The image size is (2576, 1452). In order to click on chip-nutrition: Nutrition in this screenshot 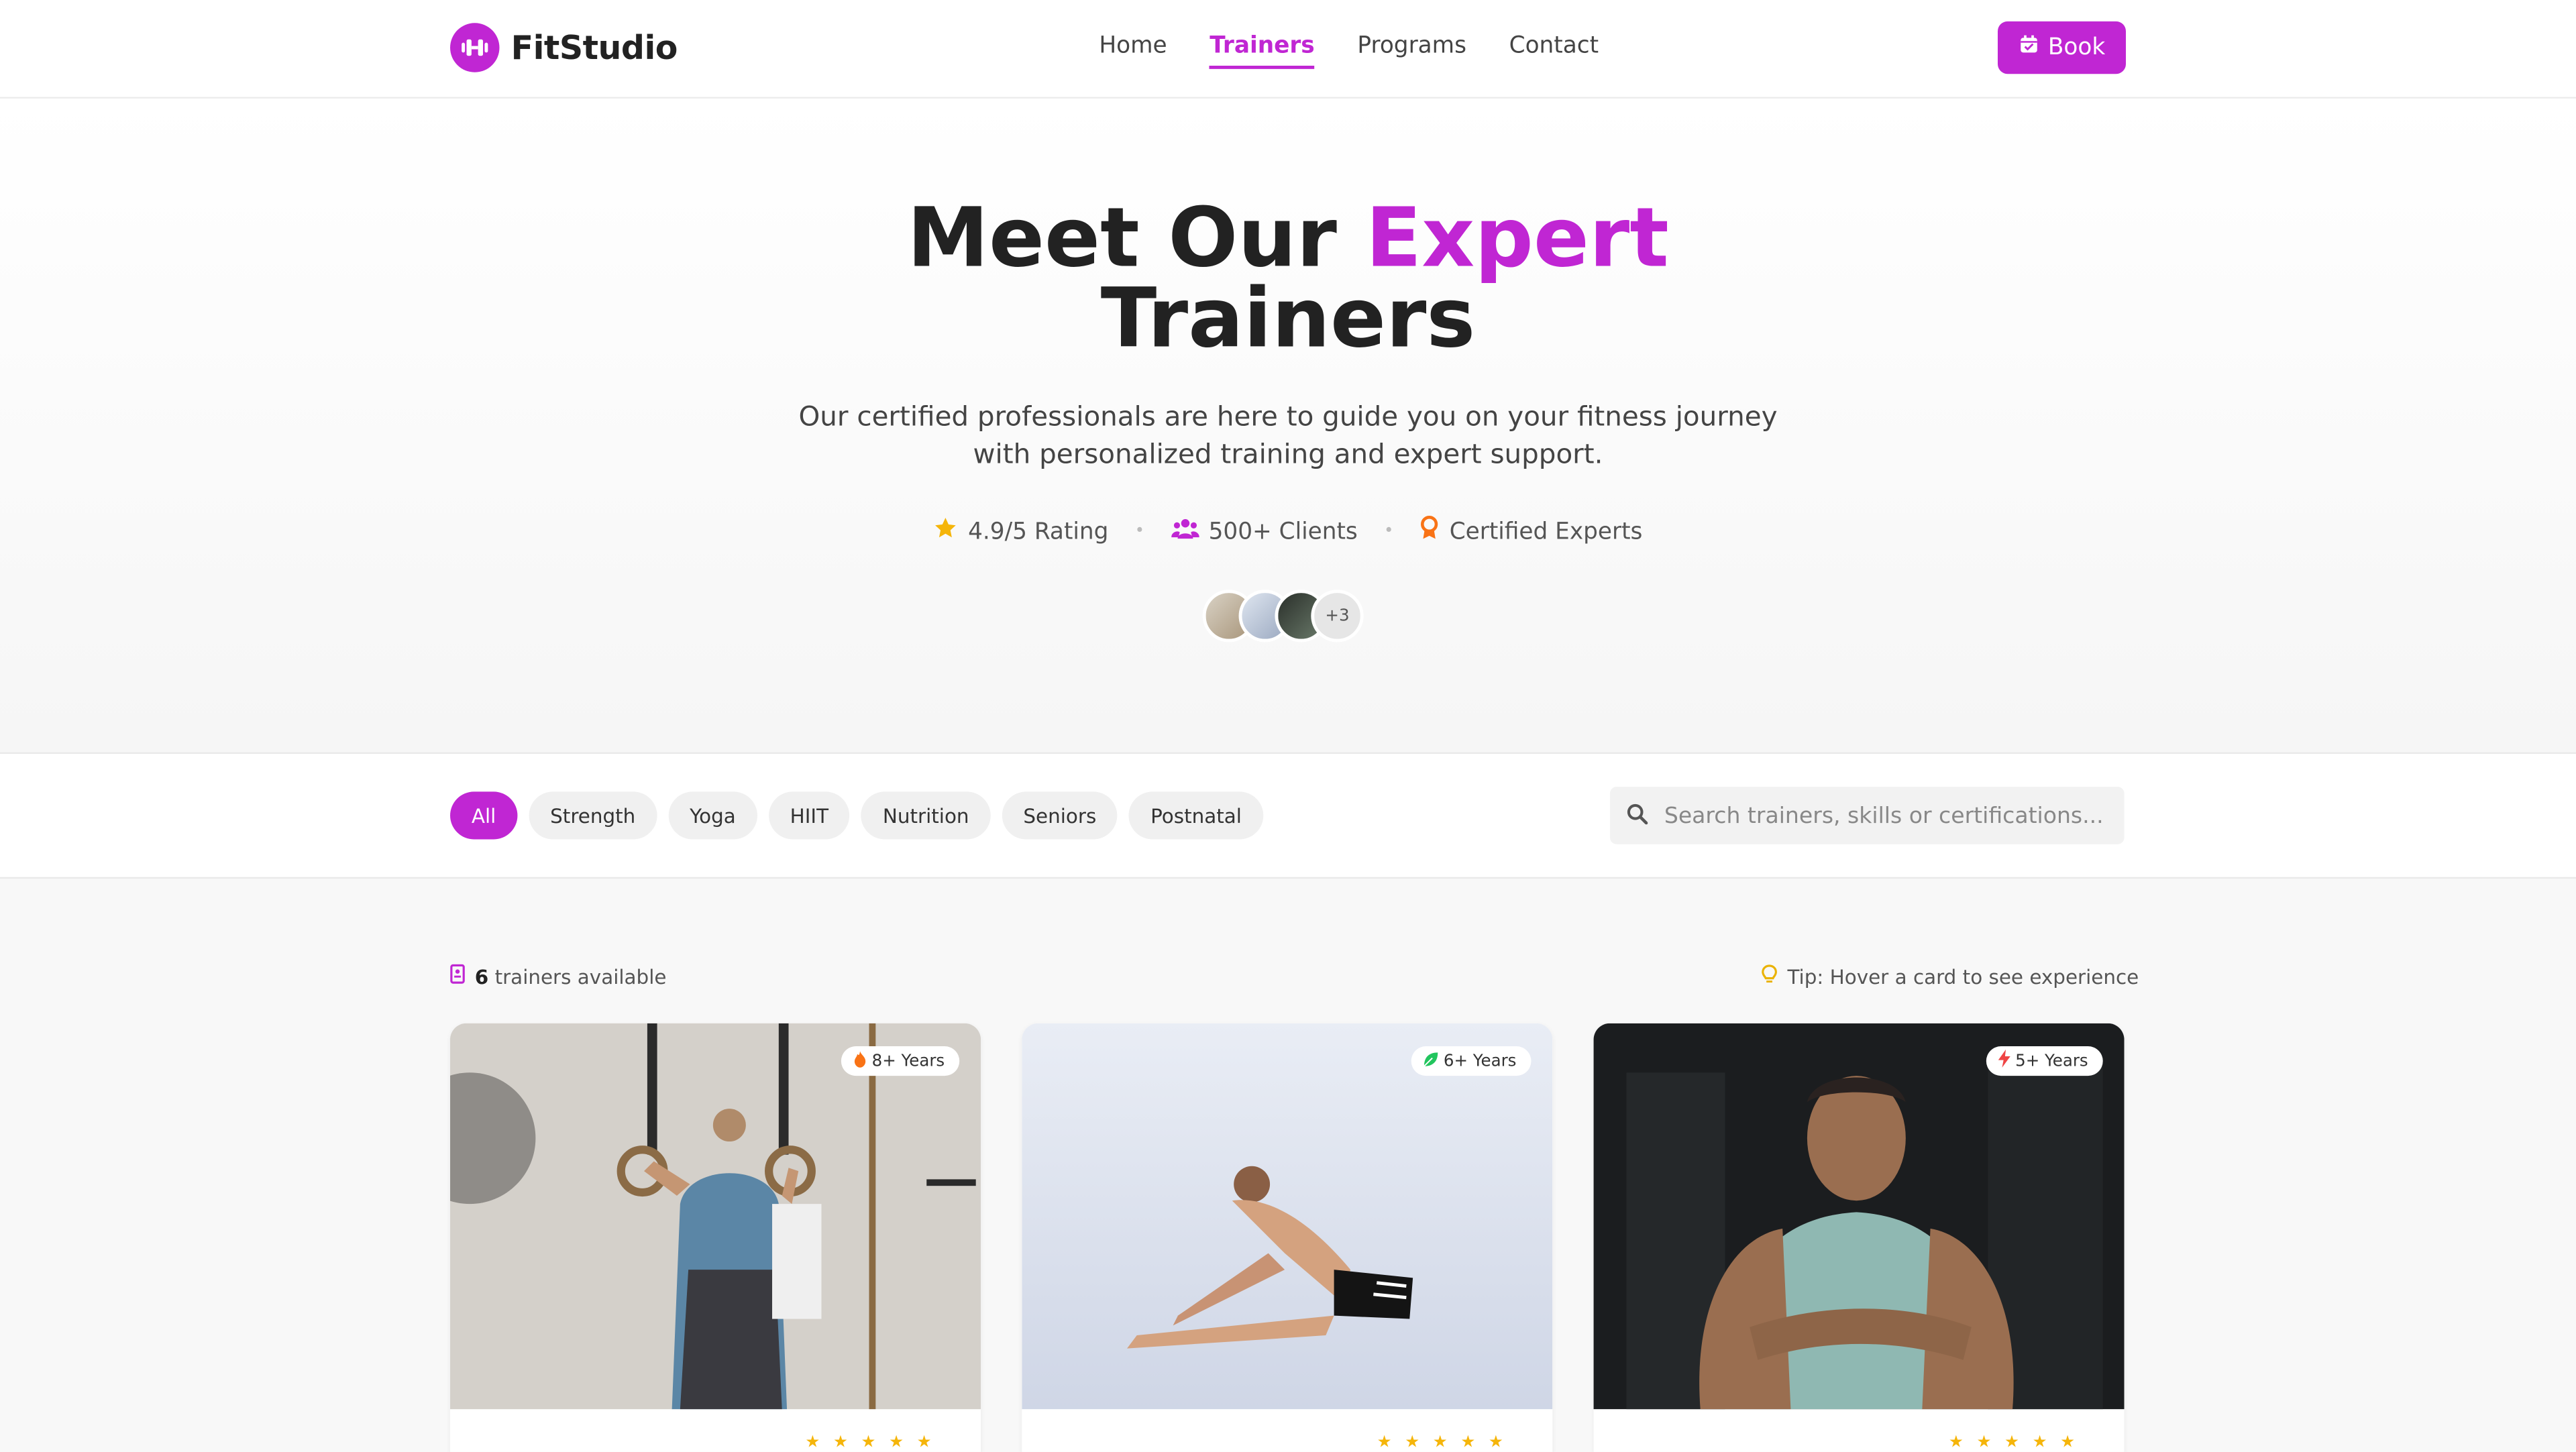, I will do `click(926, 815)`.